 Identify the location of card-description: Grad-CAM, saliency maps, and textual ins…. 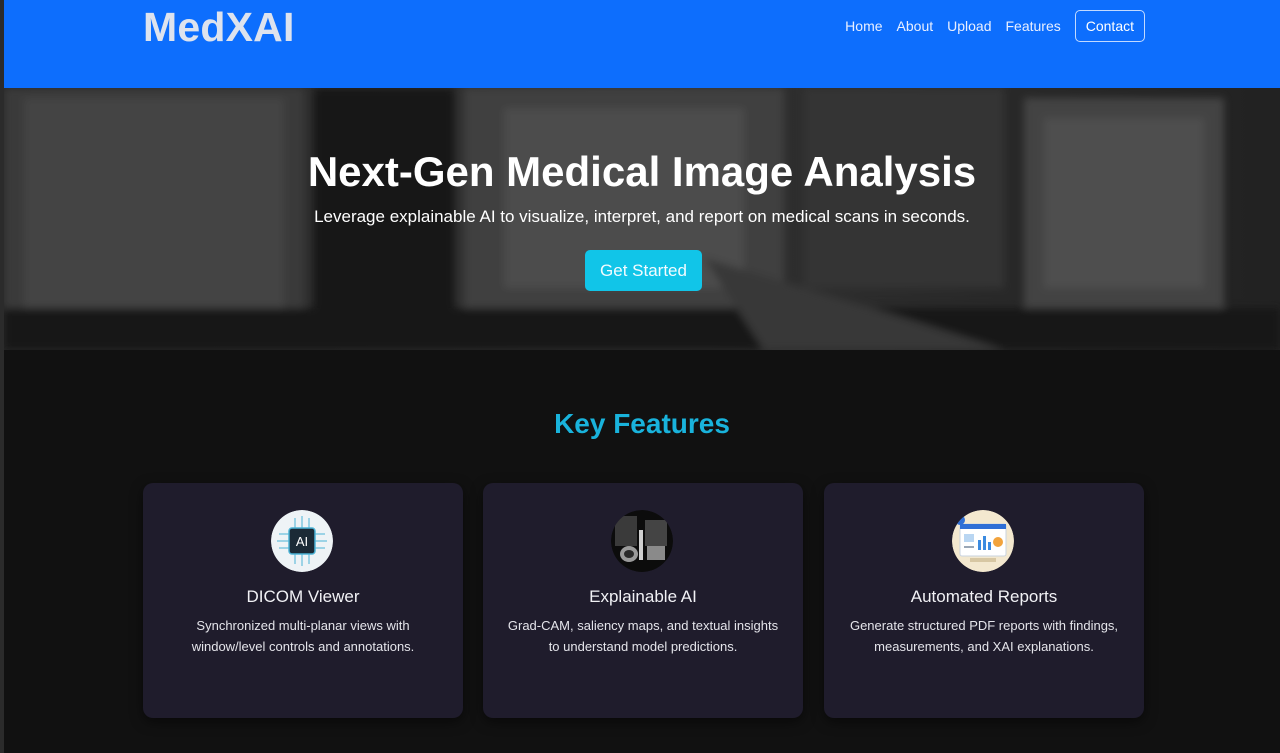
(643, 636).